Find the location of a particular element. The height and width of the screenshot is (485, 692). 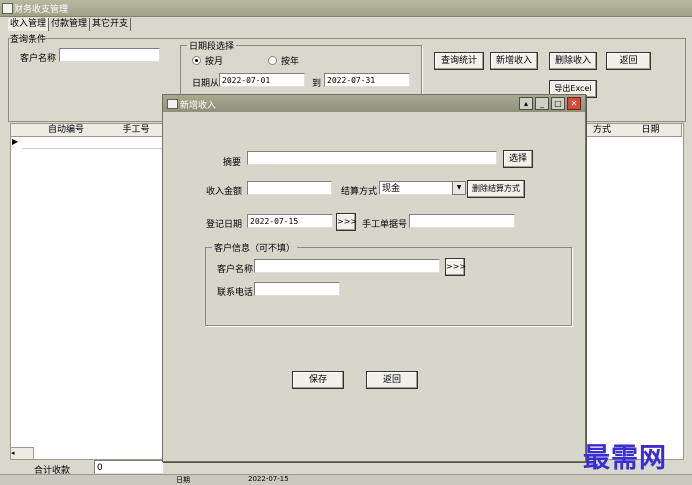

customer-info-group-label: 客户信息（可不填） is located at coordinates (255, 247).